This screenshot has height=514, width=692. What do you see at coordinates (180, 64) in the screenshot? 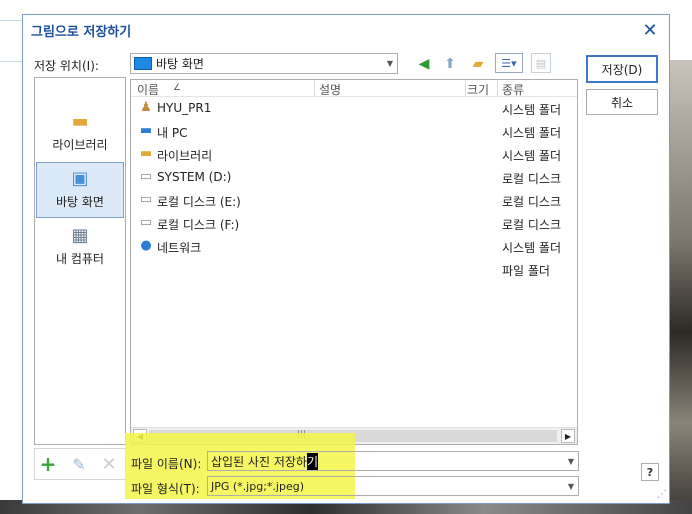
I see `save-location-value: 바탕 화면` at bounding box center [180, 64].